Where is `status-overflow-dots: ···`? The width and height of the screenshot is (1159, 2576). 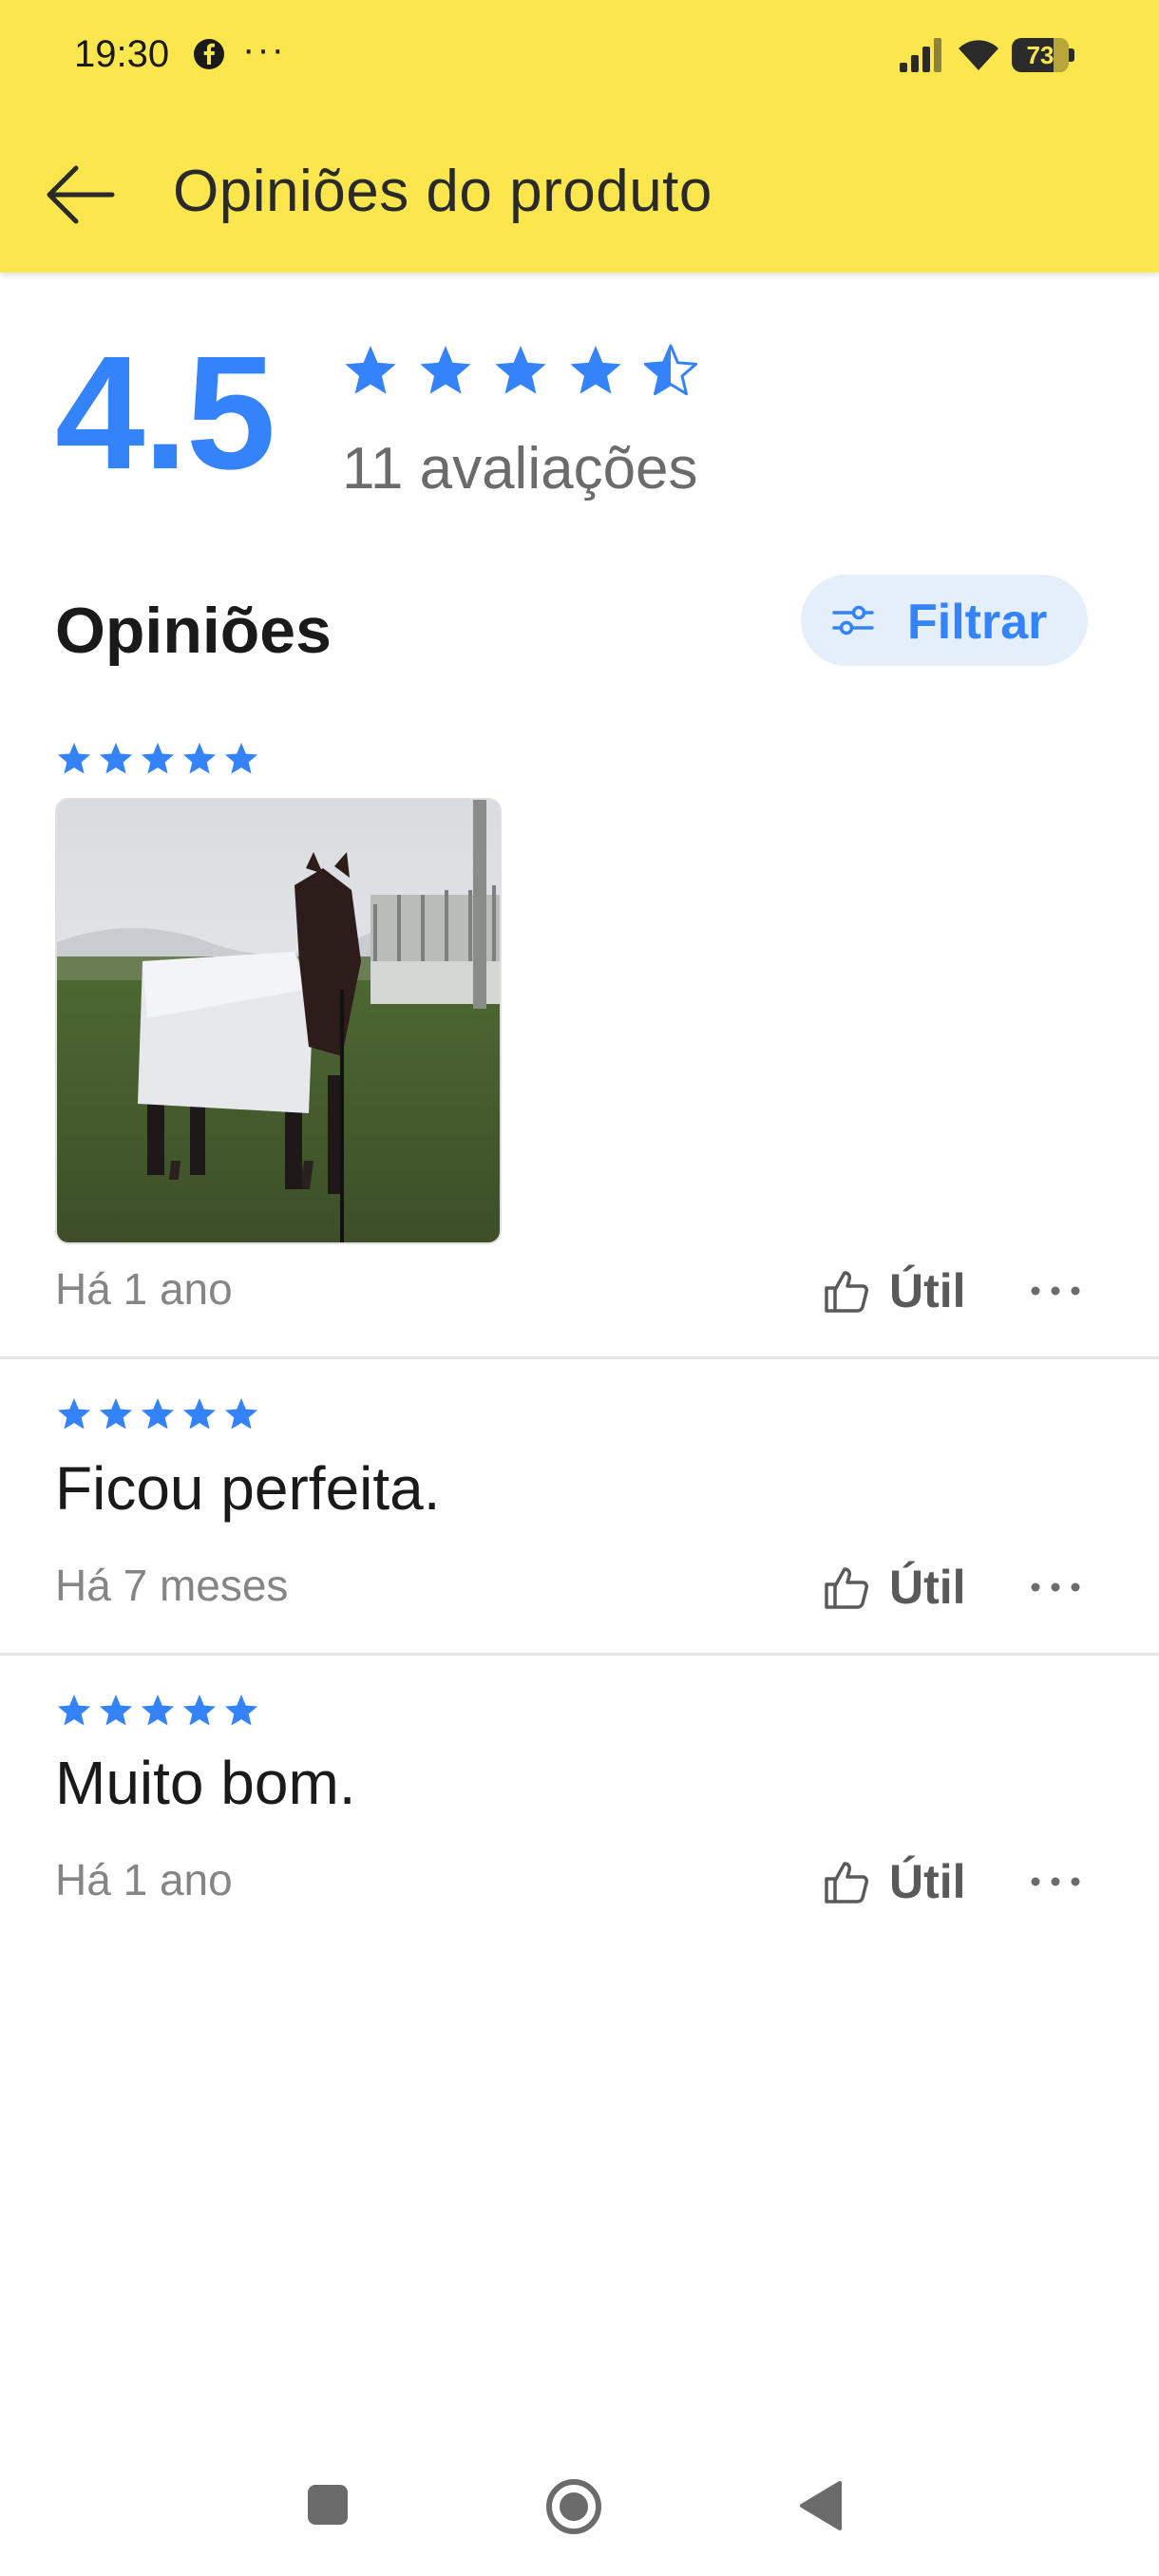
status-overflow-dots: ··· is located at coordinates (264, 49).